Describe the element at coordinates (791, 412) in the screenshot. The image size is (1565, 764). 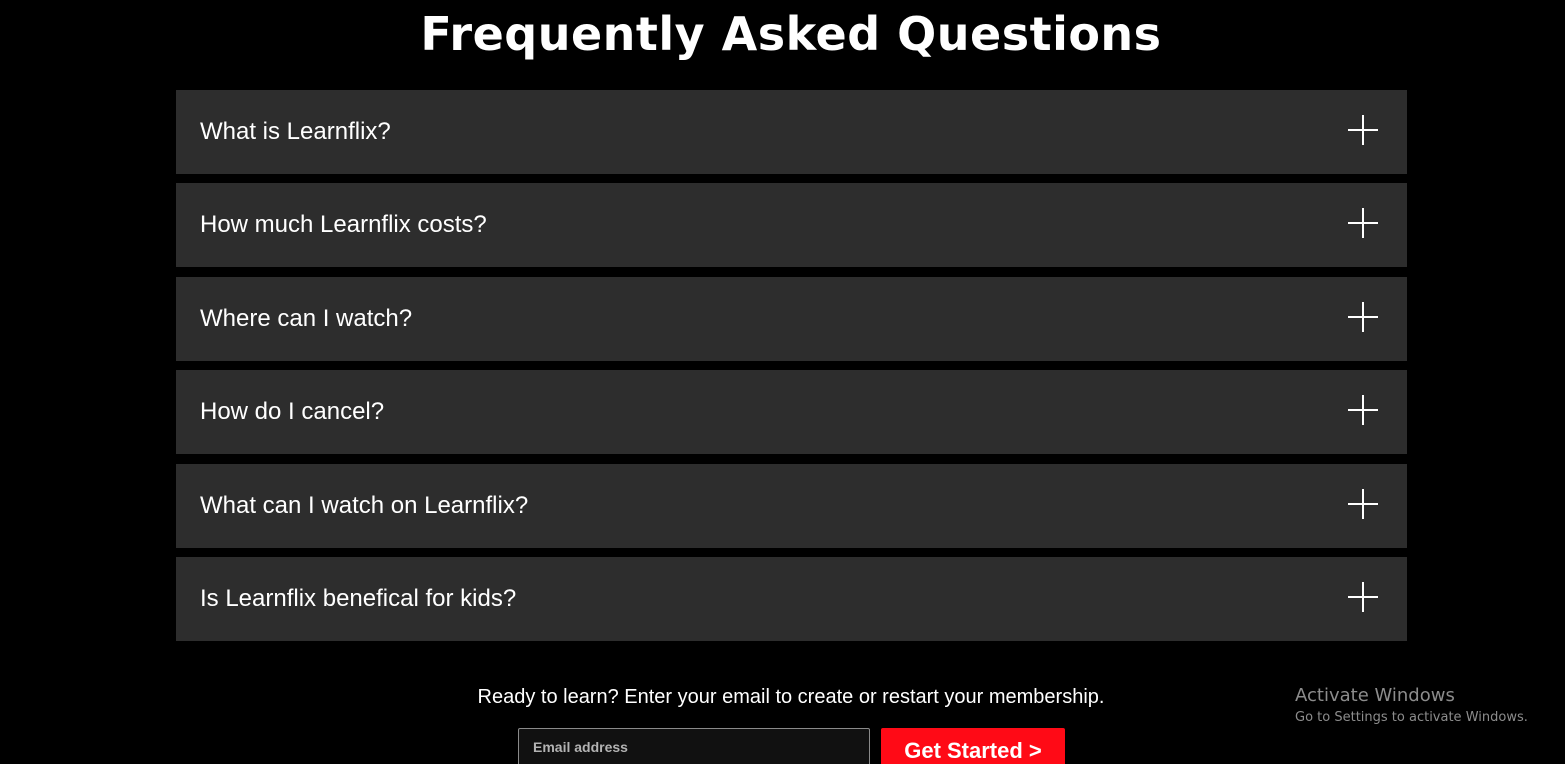
I see `faq-item-cancel: How do I cancel?` at that location.